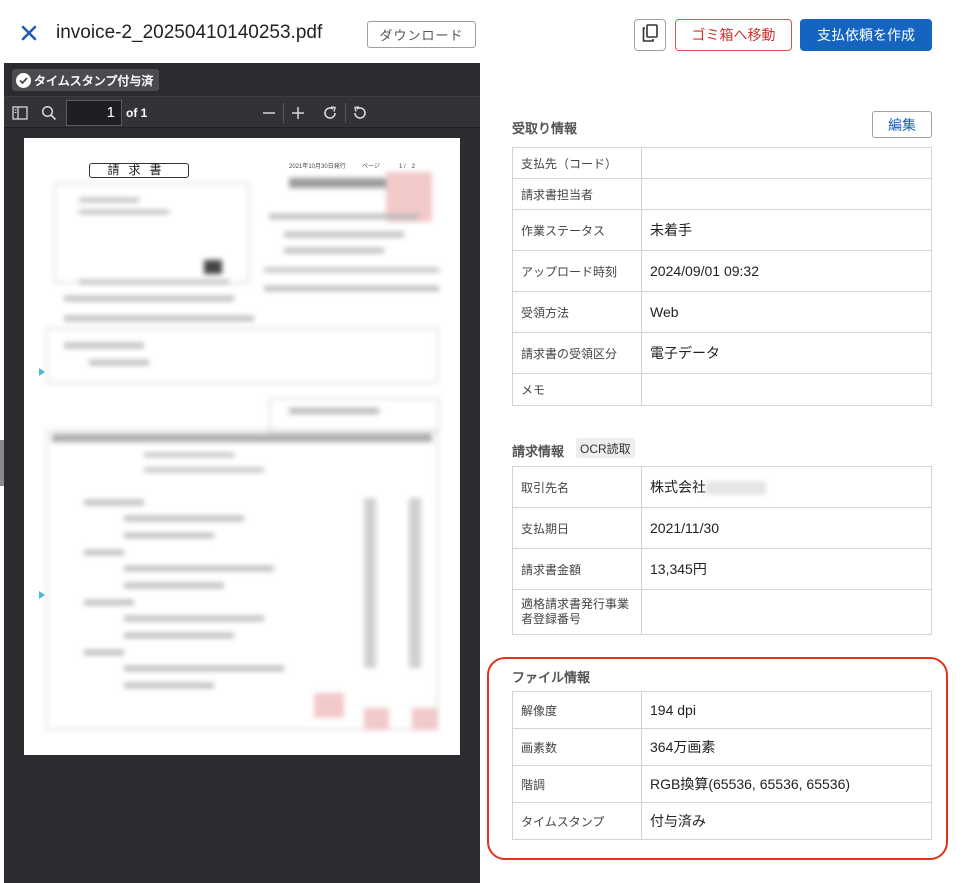  I want to click on table-row: 作業ステータス 未着手, so click(722, 230).